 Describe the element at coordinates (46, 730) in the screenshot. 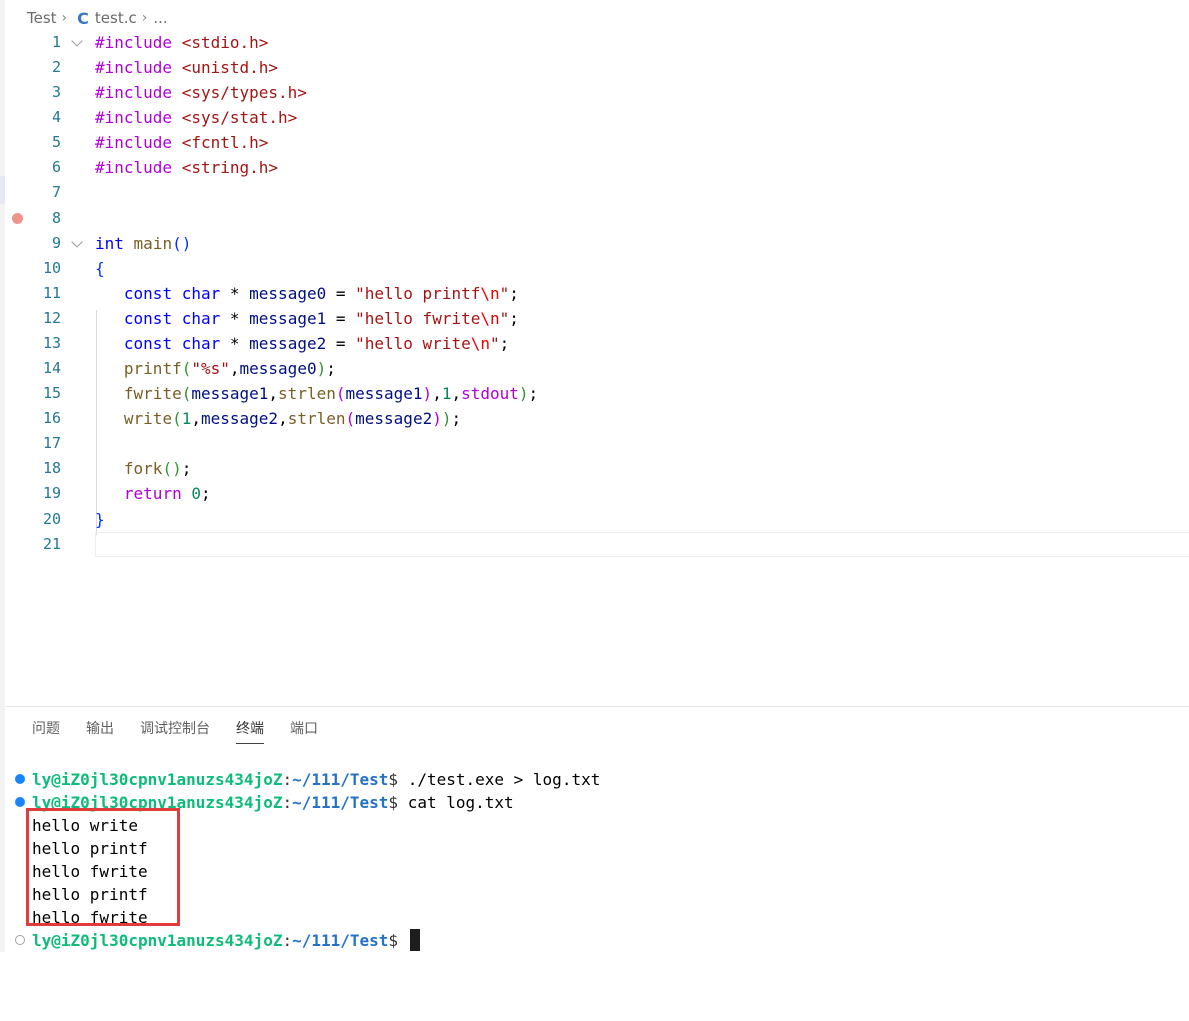

I see `tab-problems: 问题` at that location.